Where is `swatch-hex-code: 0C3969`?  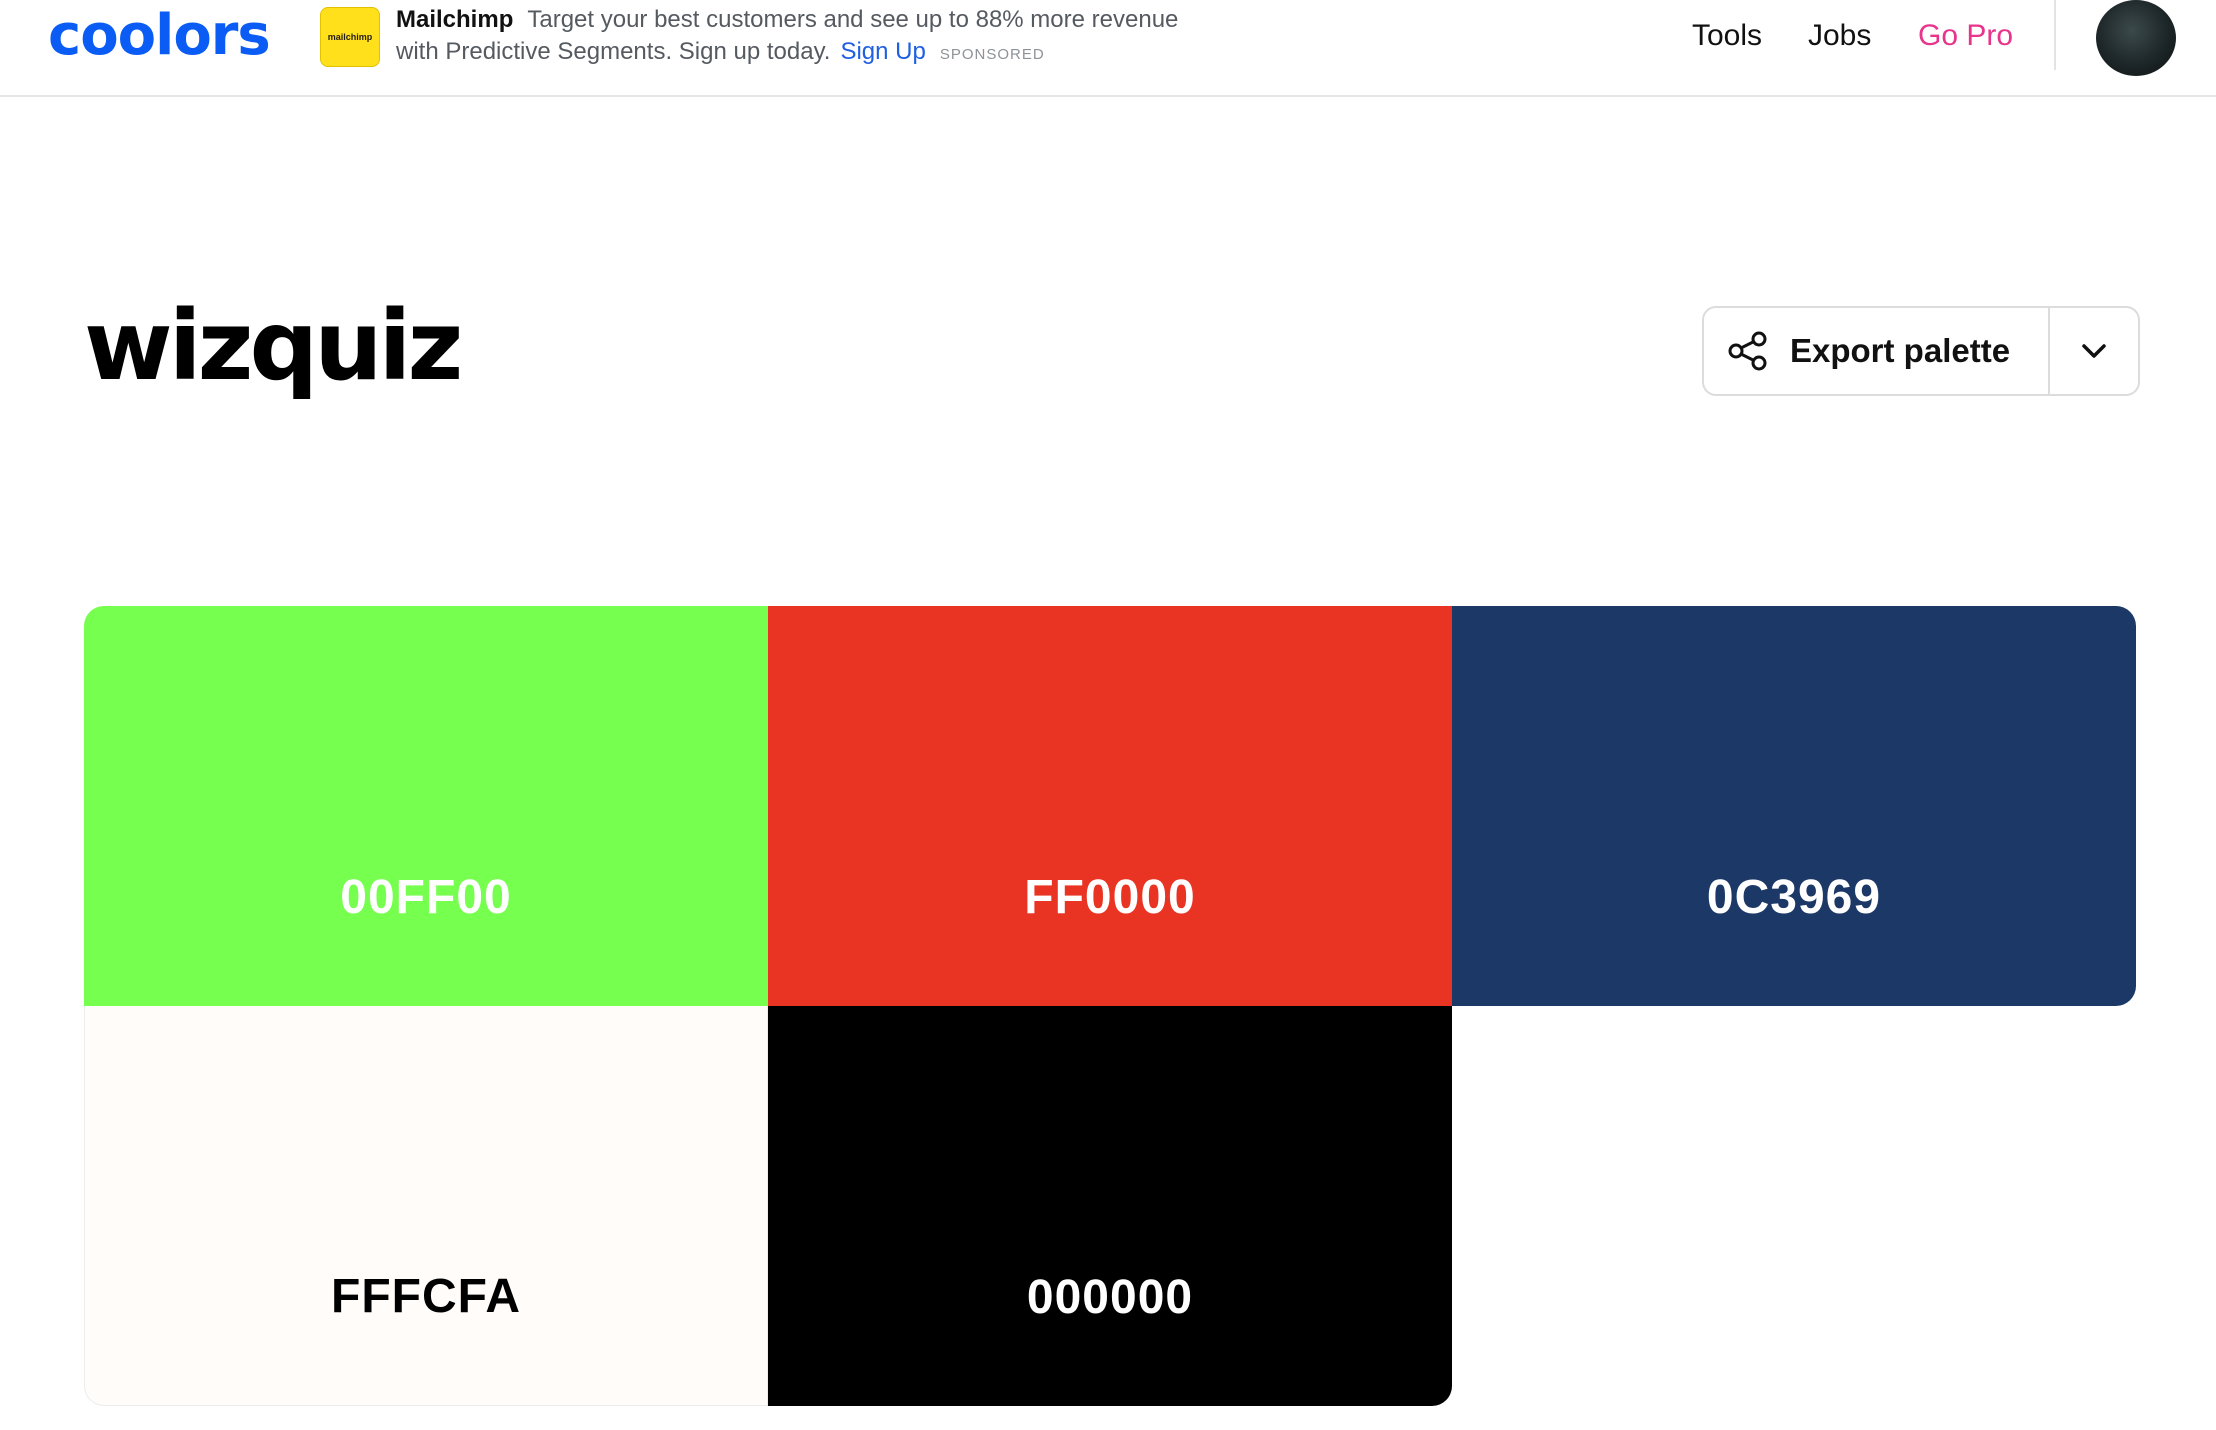 swatch-hex-code: 0C3969 is located at coordinates (1794, 898).